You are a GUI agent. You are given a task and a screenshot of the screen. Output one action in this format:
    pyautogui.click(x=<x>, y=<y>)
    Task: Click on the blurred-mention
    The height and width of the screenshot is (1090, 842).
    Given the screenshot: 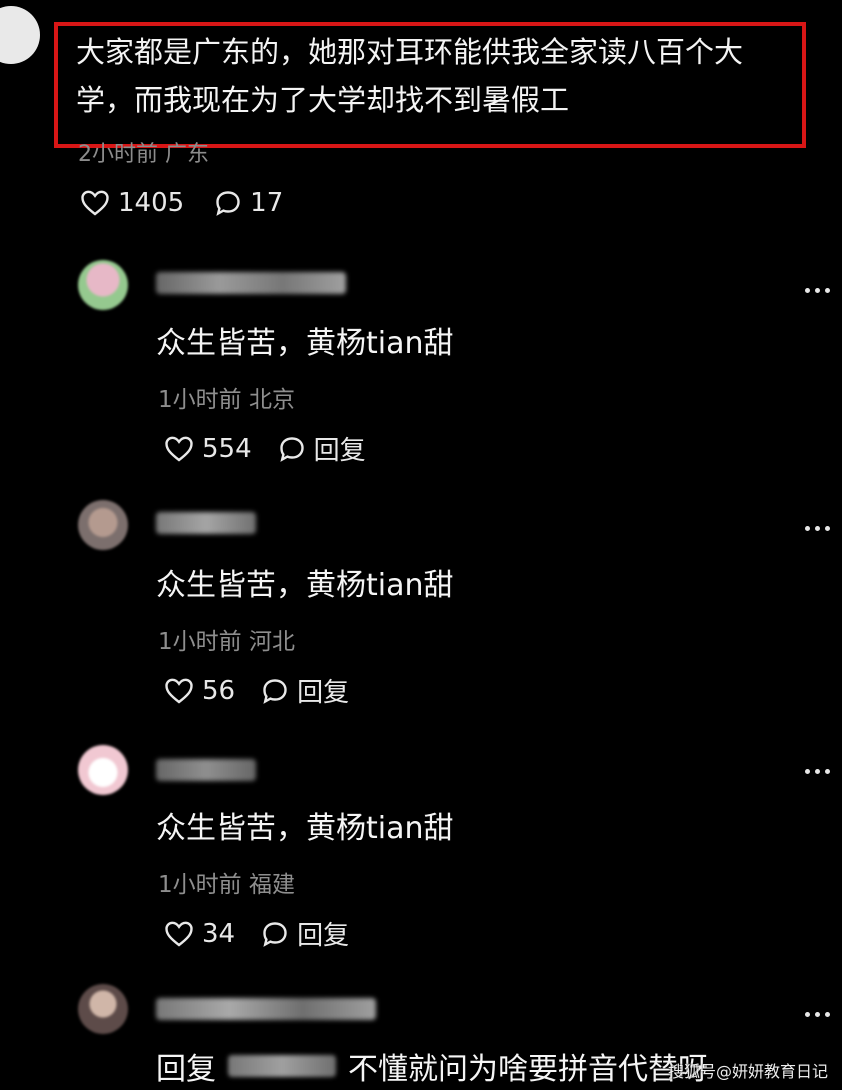 What is the action you would take?
    pyautogui.click(x=282, y=1066)
    